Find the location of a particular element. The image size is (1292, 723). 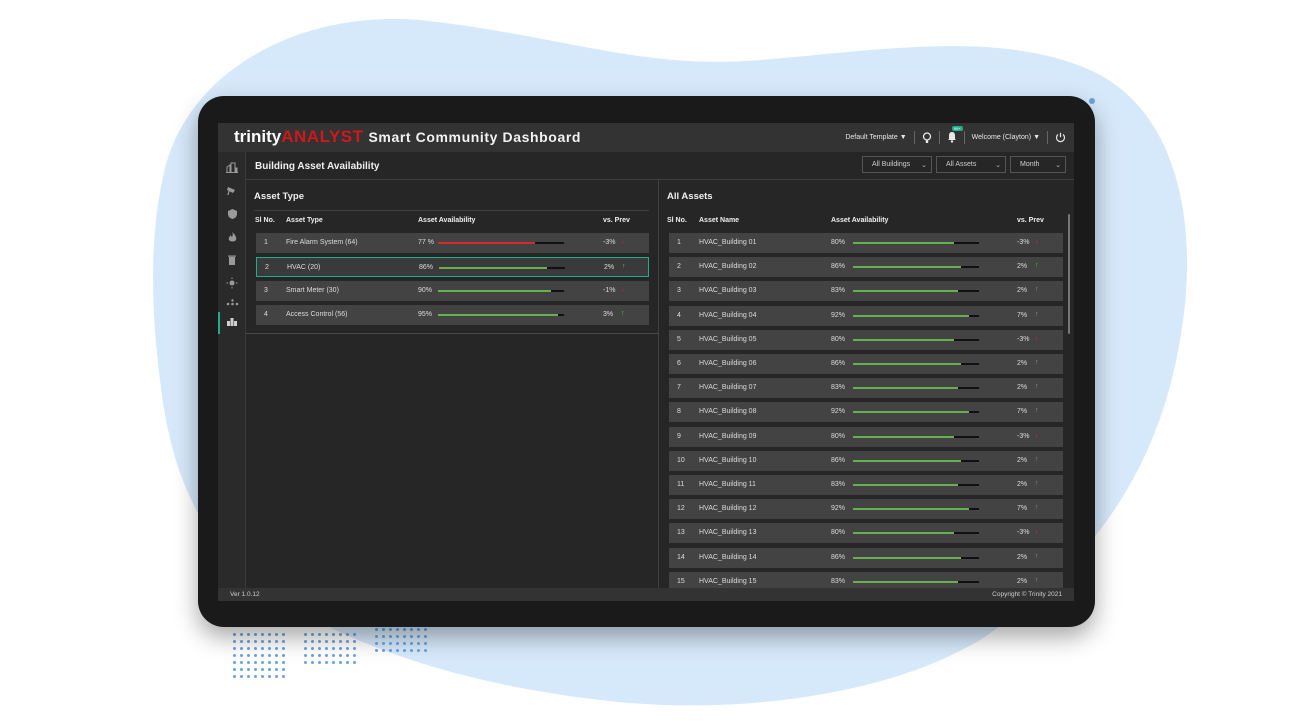

table-row: 6 HVAC_Building 06 86% 2% ↑ is located at coordinates (866, 364).